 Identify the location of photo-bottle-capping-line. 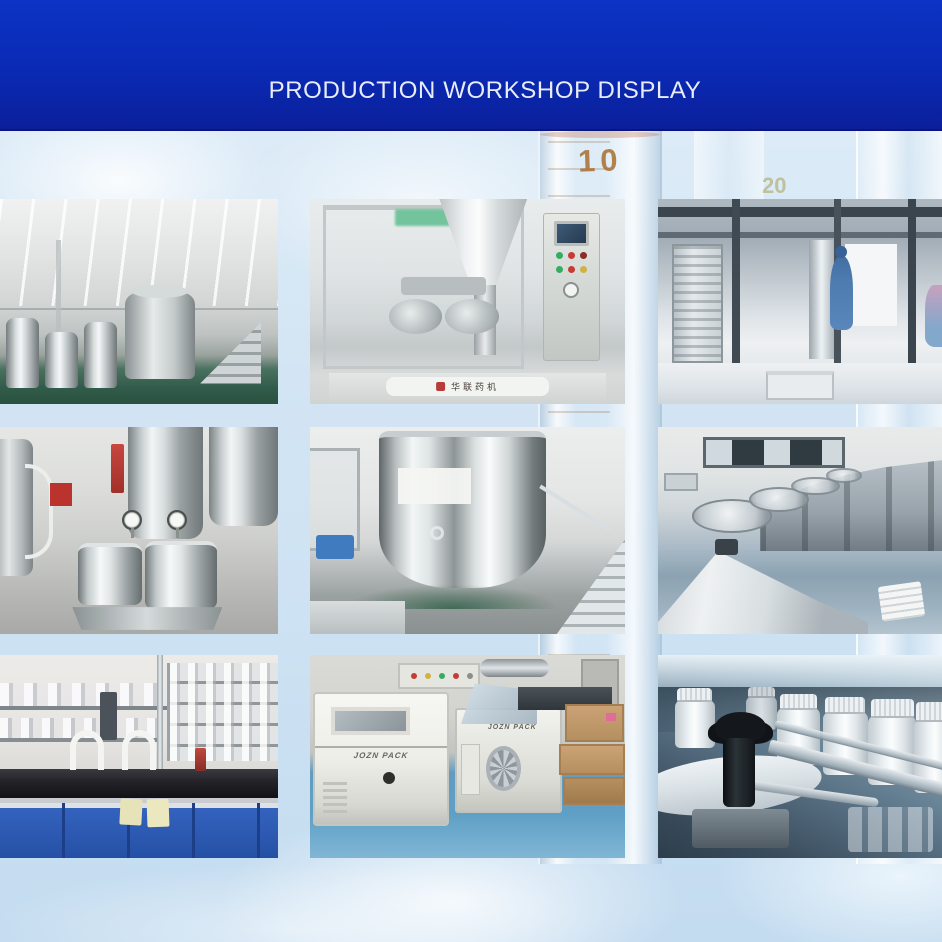
(800, 756).